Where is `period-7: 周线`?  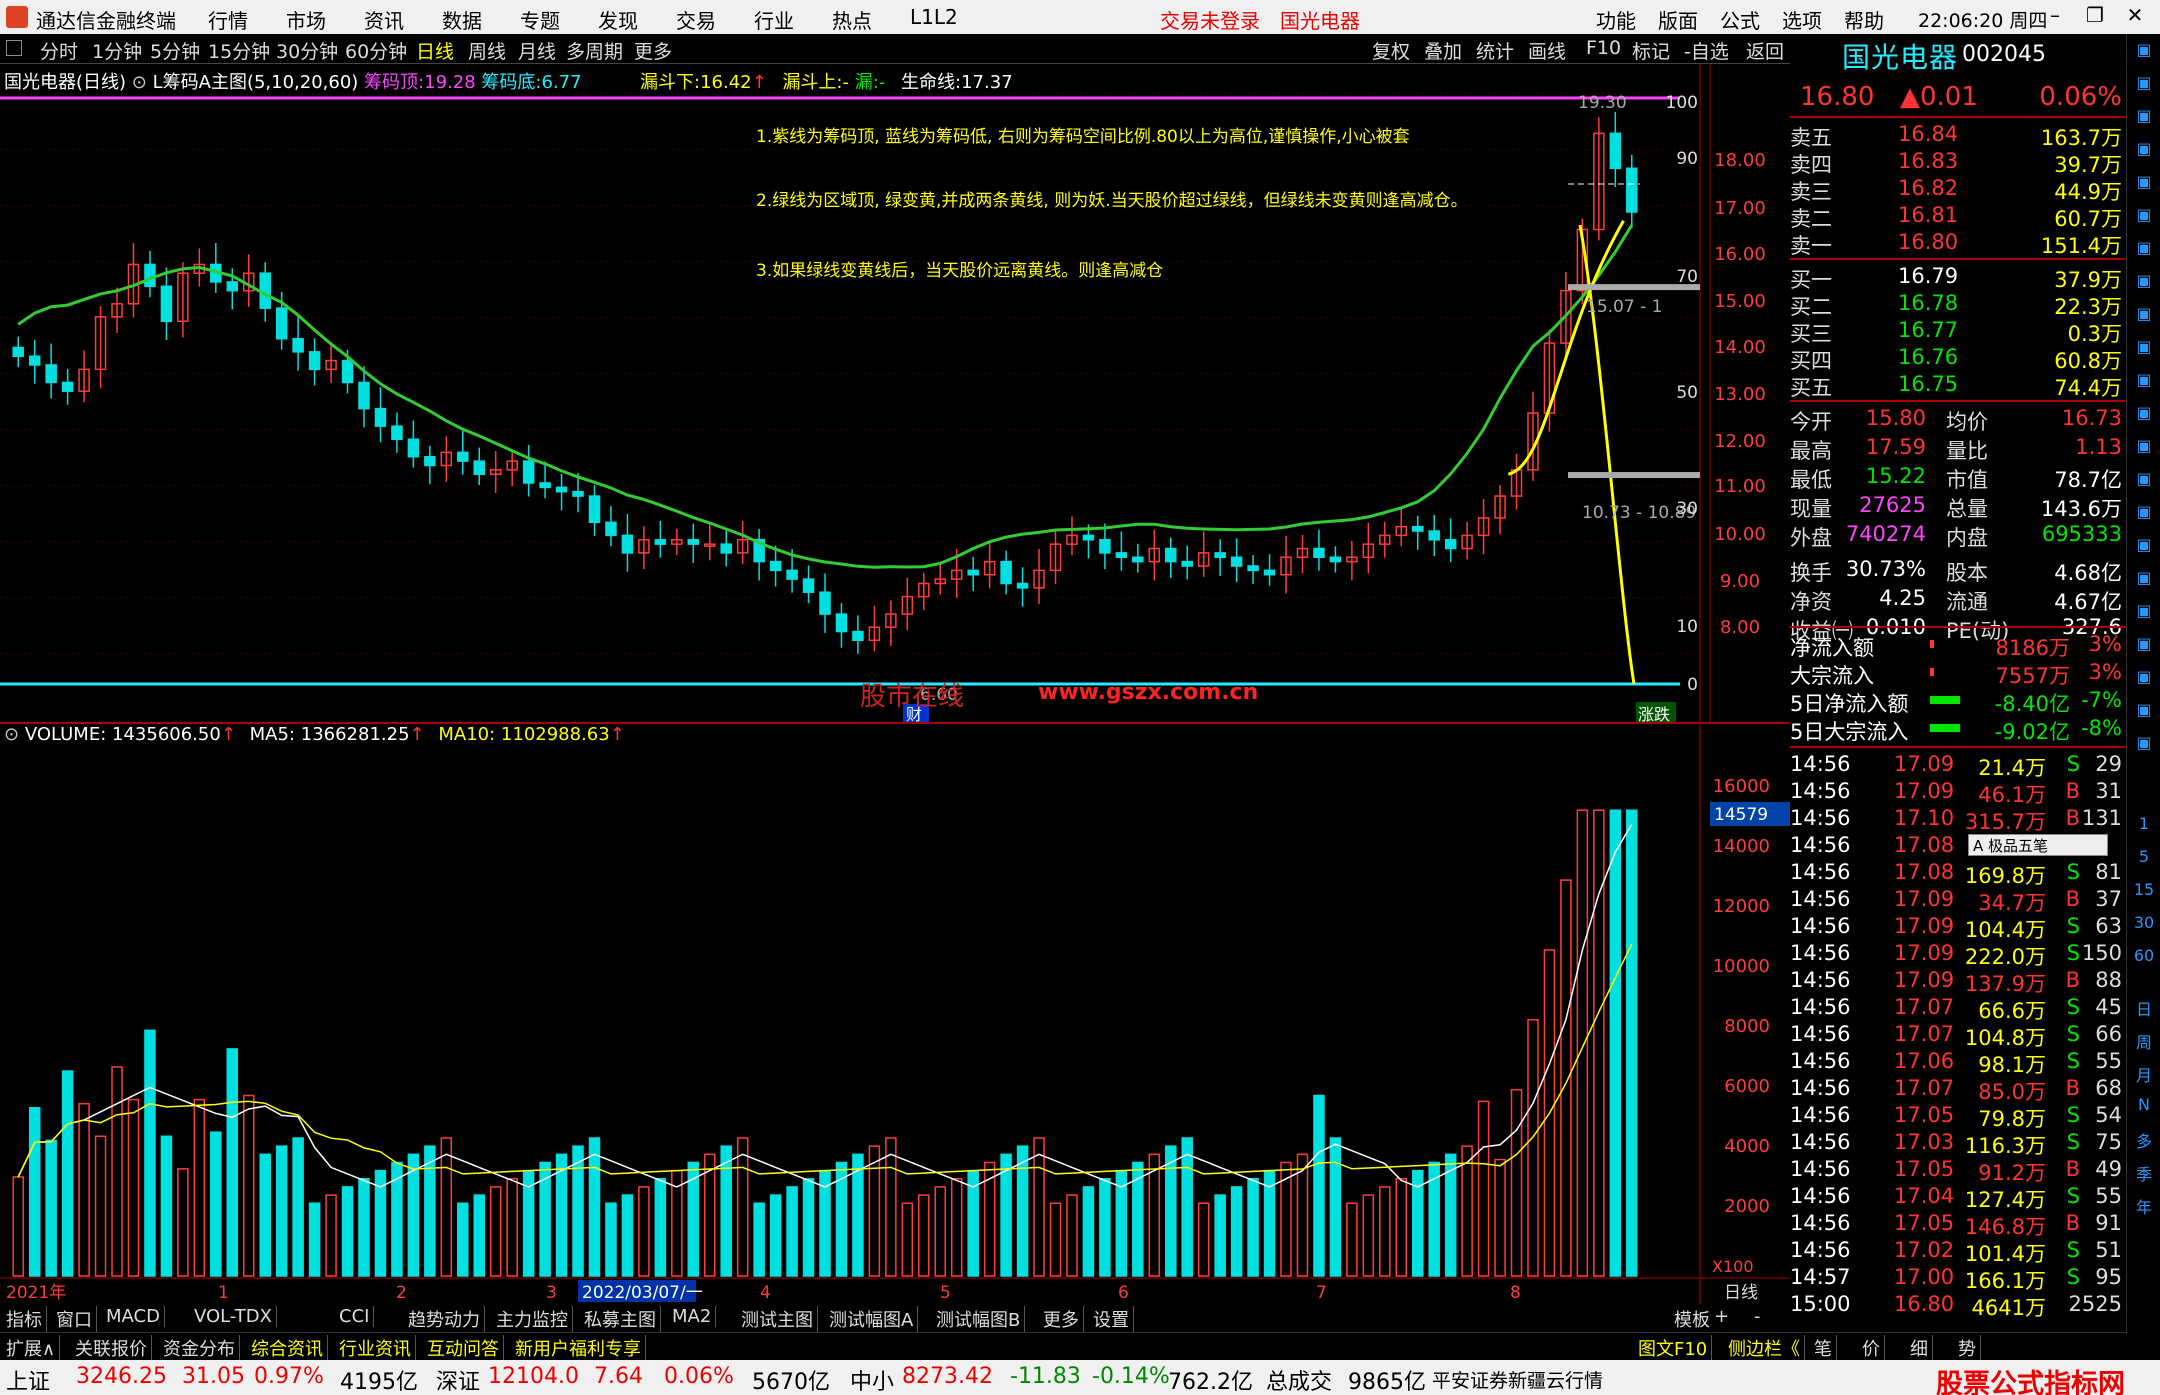
period-7: 周线 is located at coordinates (487, 50).